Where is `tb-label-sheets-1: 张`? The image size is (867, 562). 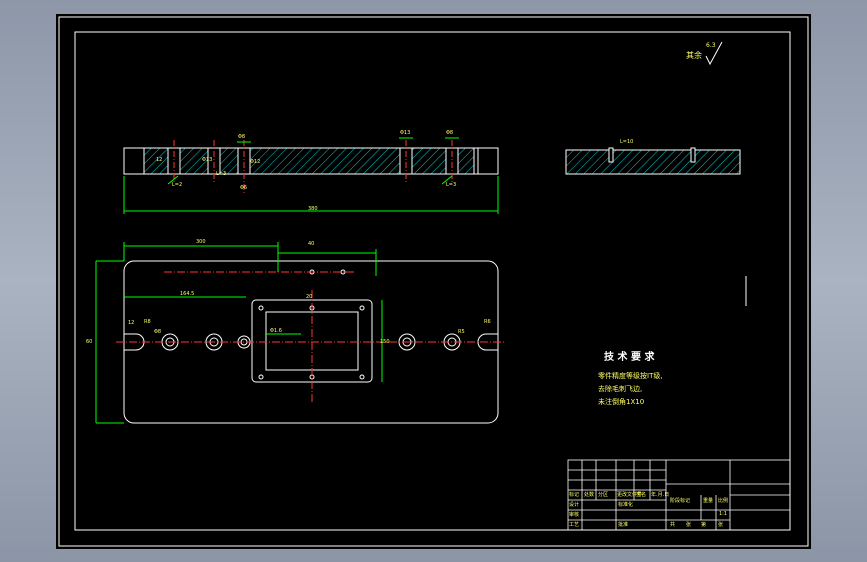 tb-label-sheets-1: 张 is located at coordinates (689, 525).